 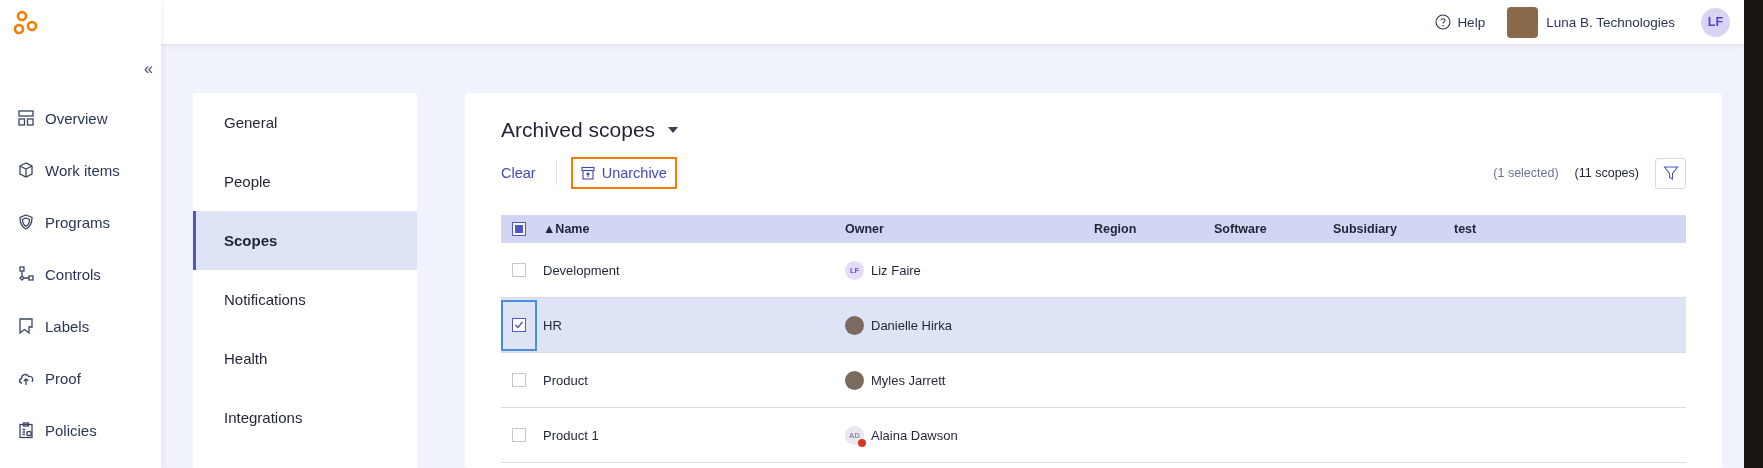 What do you see at coordinates (1460, 22) in the screenshot?
I see `help-link: Help` at bounding box center [1460, 22].